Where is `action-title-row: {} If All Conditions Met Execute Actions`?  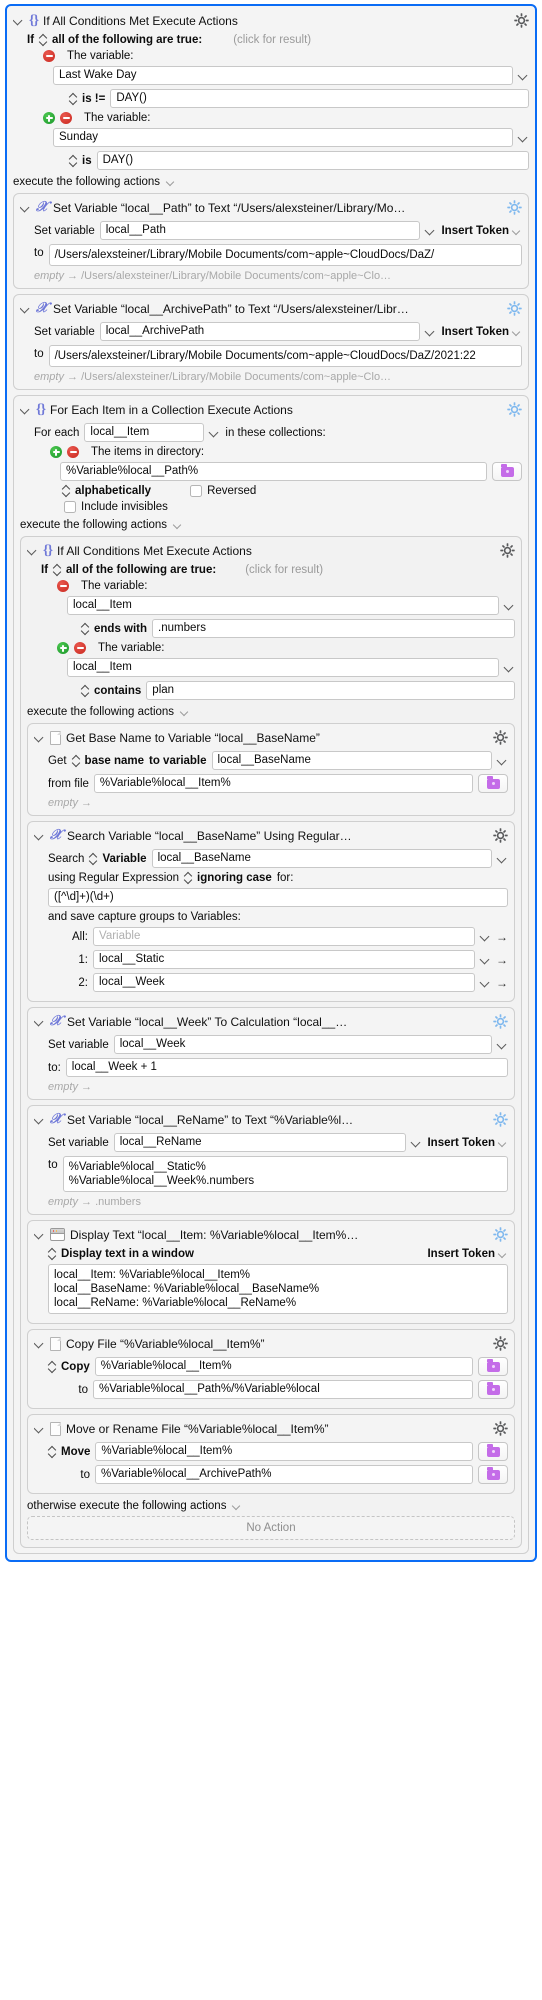
action-title-row: {} If All Conditions Met Execute Actions is located at coordinates (271, 550).